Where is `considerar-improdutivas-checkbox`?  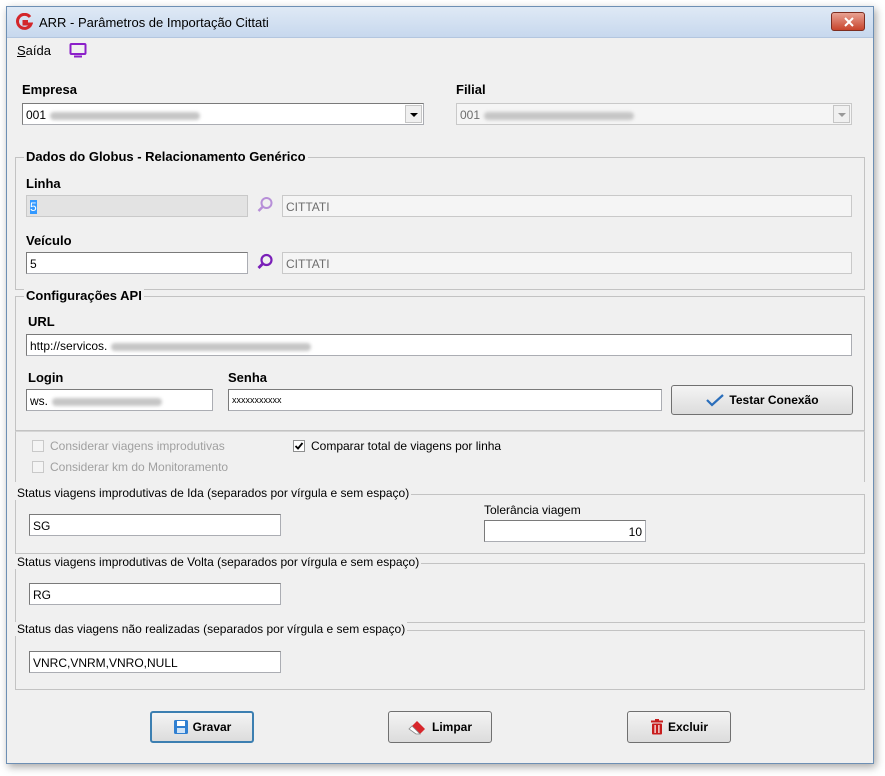
considerar-improdutivas-checkbox is located at coordinates (38, 446).